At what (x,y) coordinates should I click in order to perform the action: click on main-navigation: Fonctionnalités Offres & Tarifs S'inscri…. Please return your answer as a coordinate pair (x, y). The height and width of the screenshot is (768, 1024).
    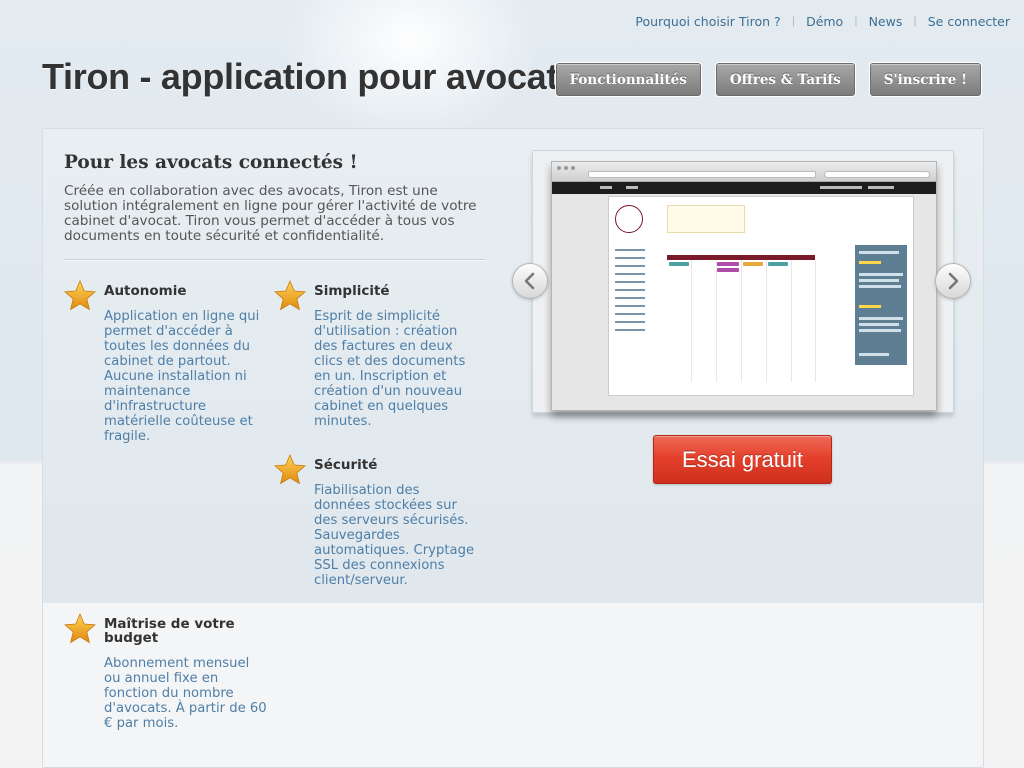
    Looking at the image, I should click on (768, 79).